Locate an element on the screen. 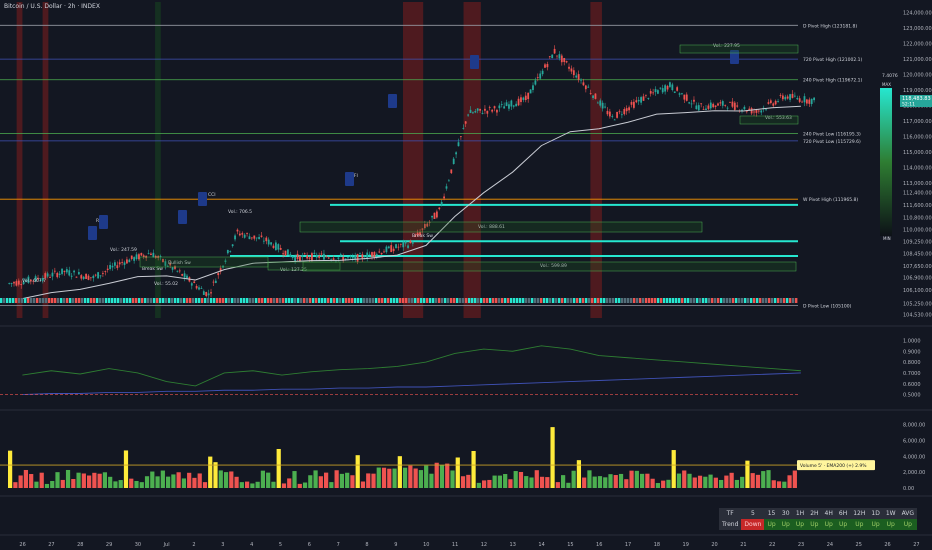 The width and height of the screenshot is (932, 550). oscillator-tick-label: 0.8000 is located at coordinates (912, 363).